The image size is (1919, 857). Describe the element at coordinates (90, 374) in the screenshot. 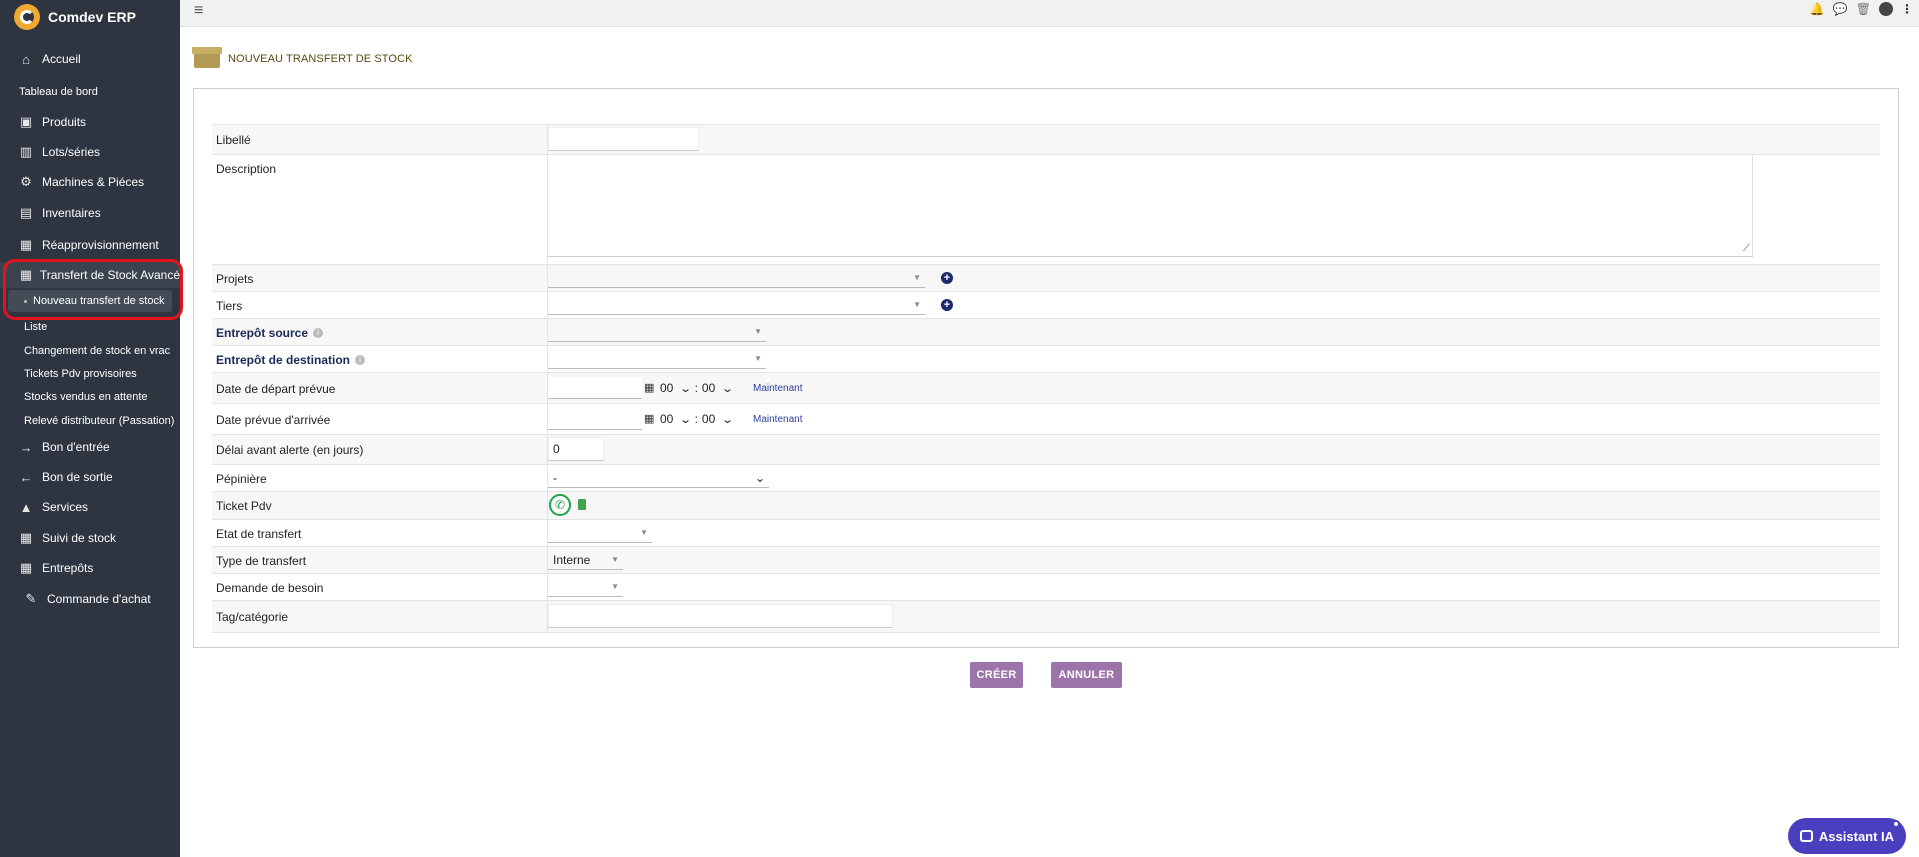

I see `sidebar-item-tickets-pdv: Tickets Pdv provisoires` at that location.